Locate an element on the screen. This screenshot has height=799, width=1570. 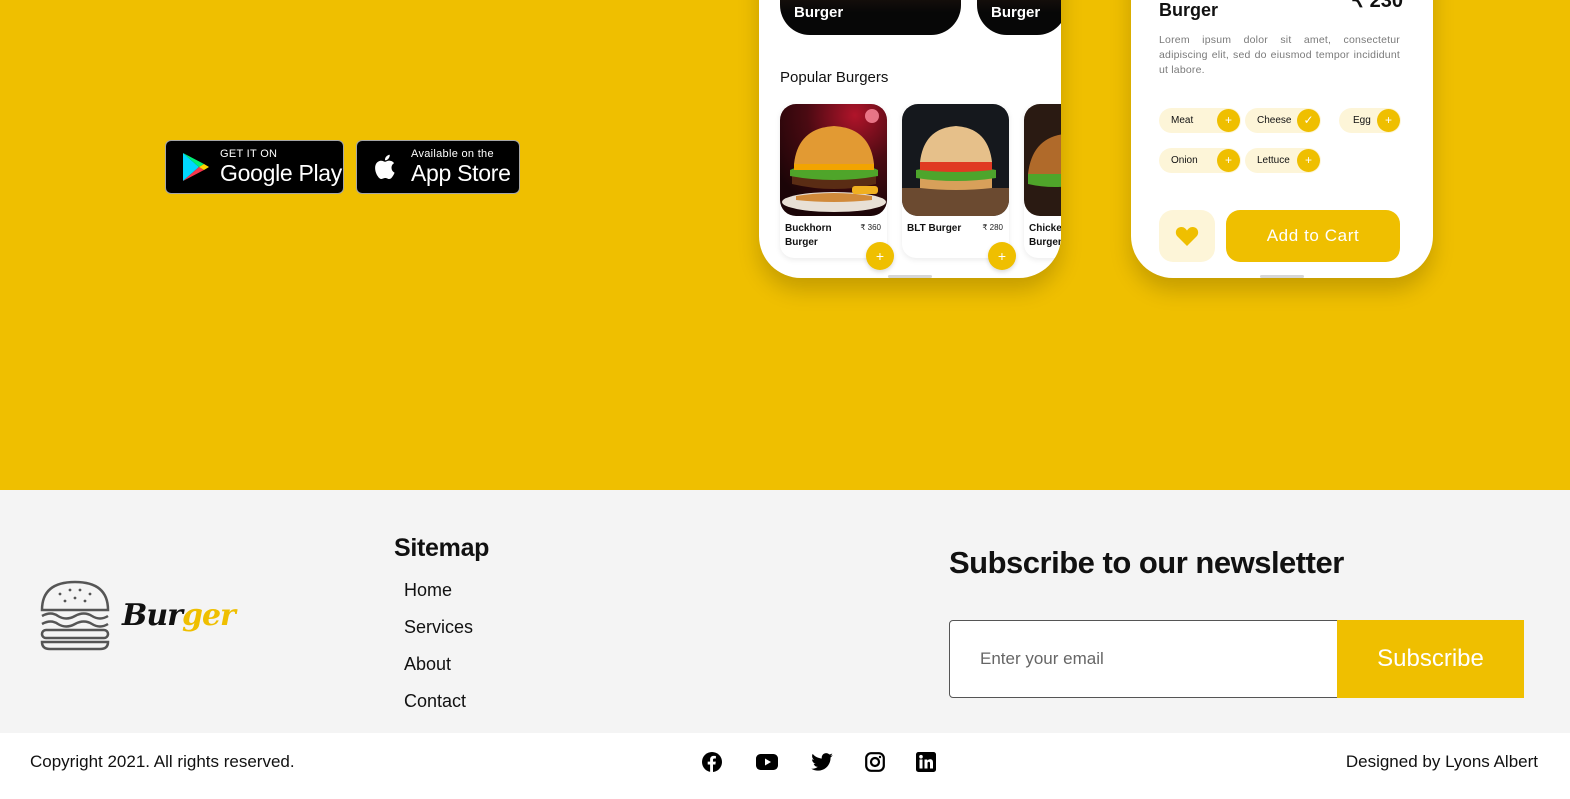
apple-badge-small-text: Available on the is located at coordinates (452, 154).